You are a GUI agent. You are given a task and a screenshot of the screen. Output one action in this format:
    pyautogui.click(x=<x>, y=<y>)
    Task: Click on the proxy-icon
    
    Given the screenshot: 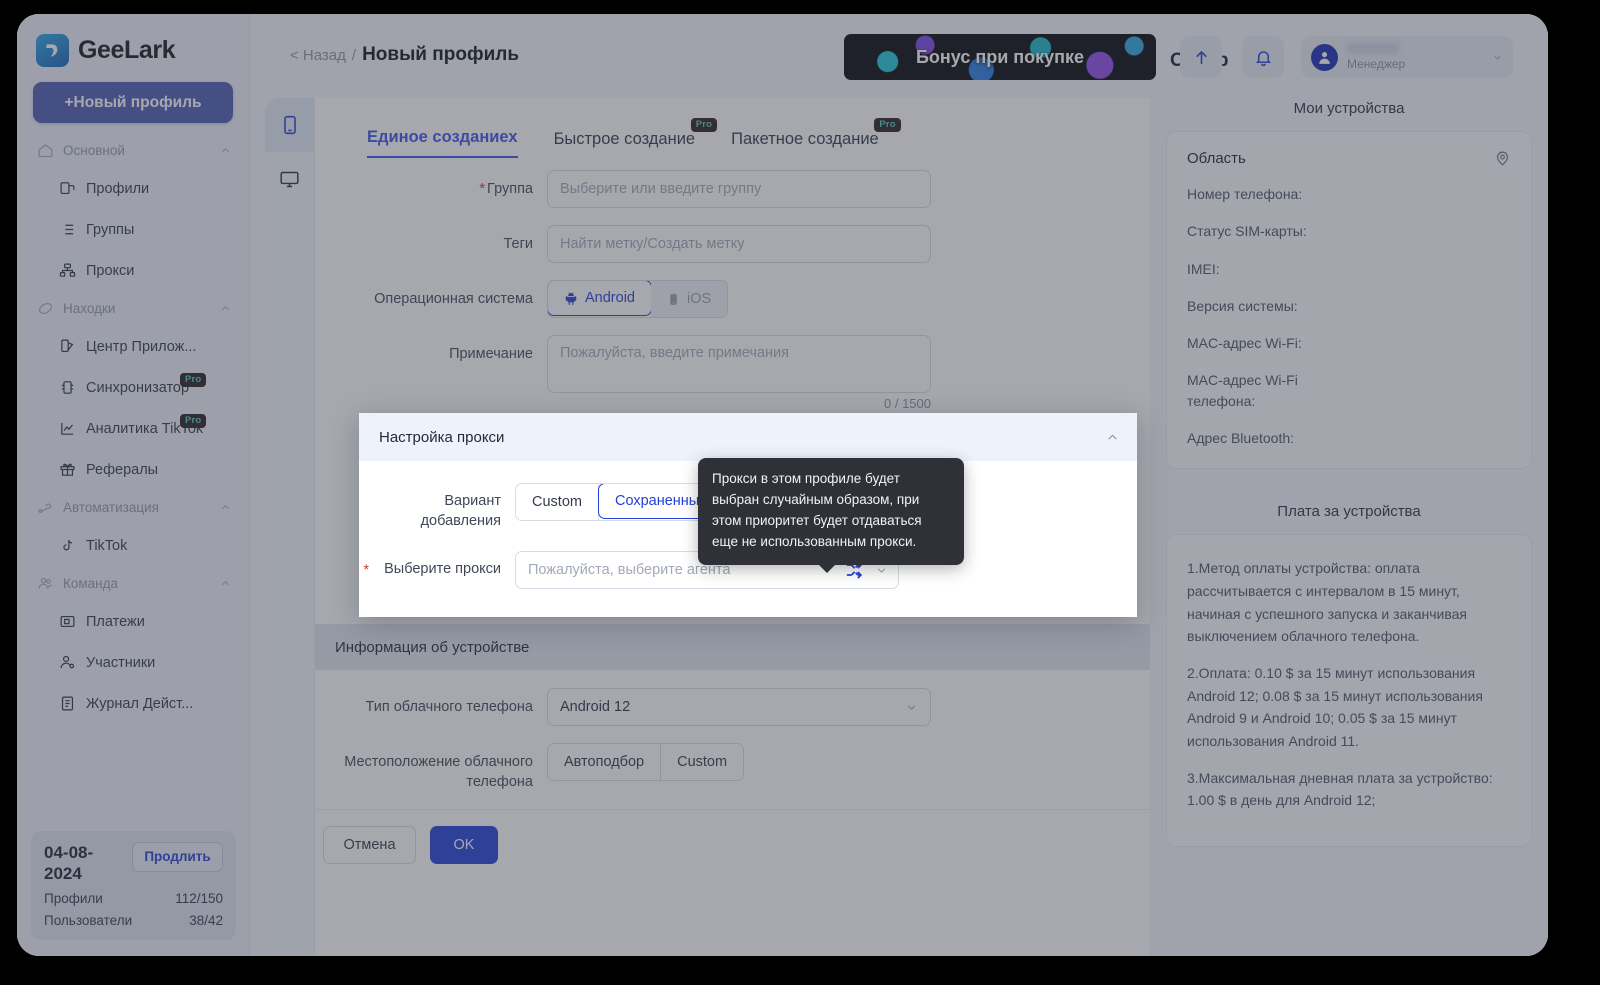 What is the action you would take?
    pyautogui.click(x=67, y=270)
    